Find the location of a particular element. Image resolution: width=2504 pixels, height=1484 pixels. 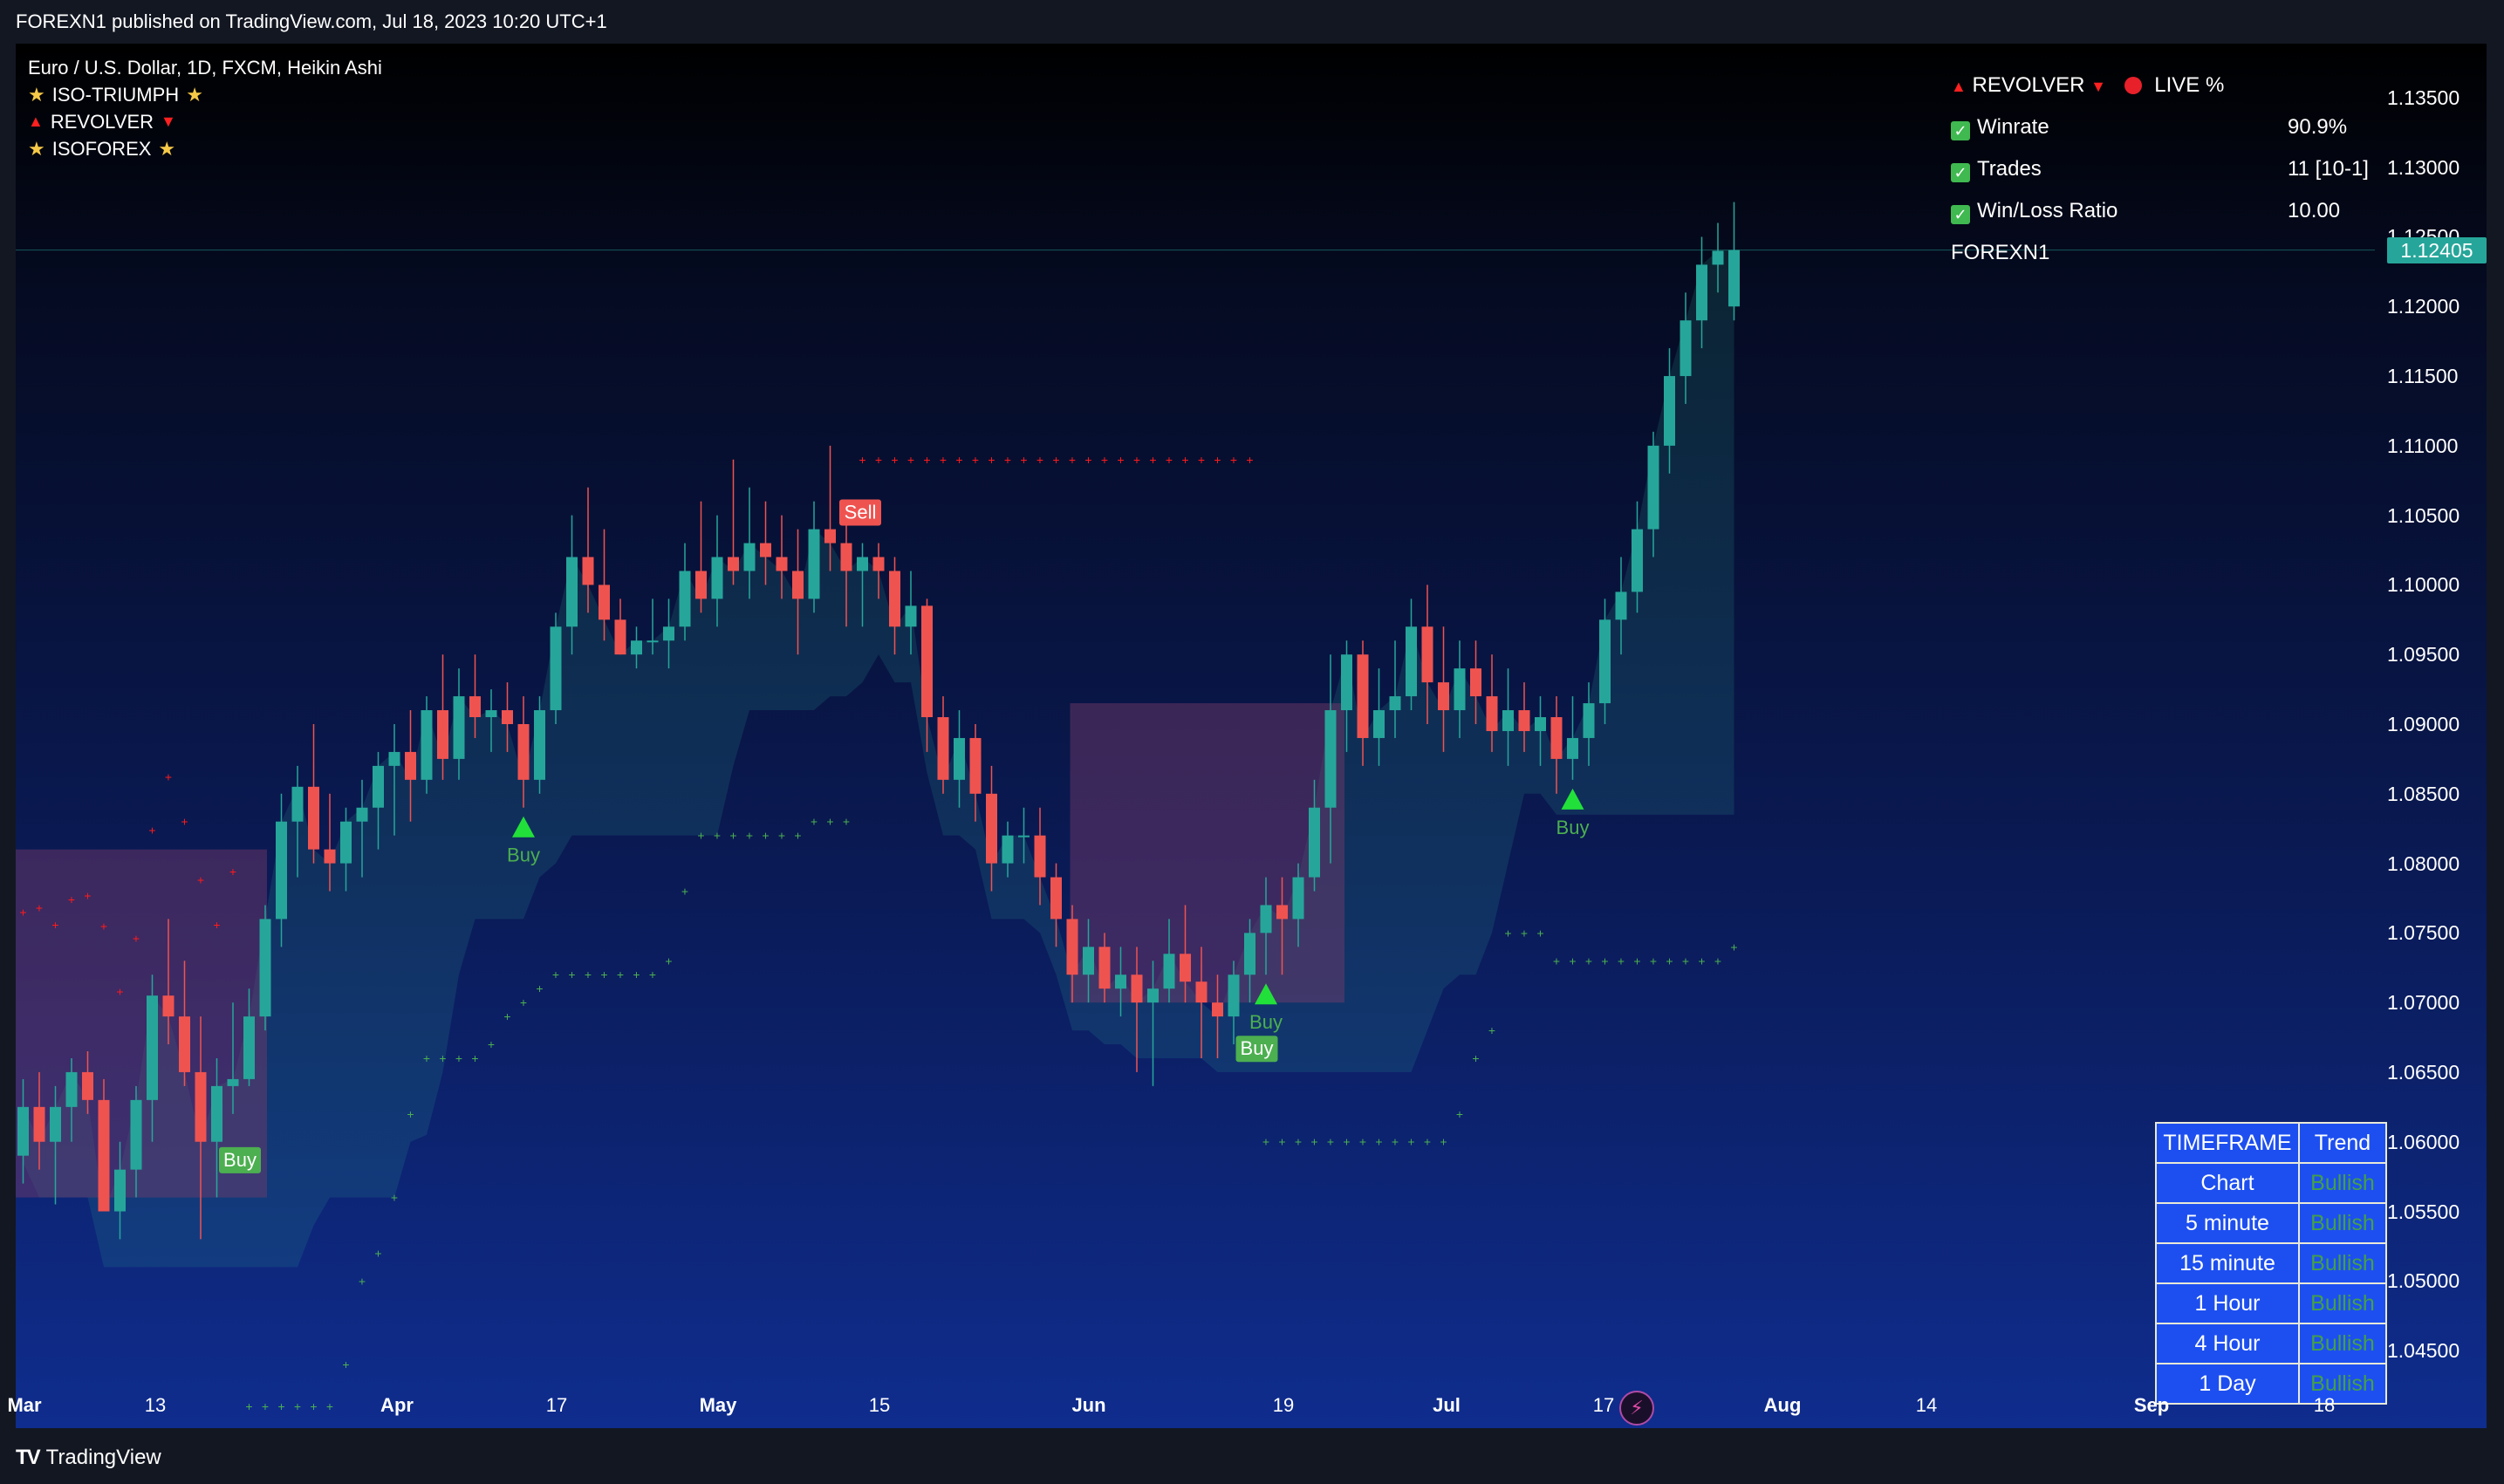

price-tick-label: 1.06000 is located at coordinates (2423, 1141).